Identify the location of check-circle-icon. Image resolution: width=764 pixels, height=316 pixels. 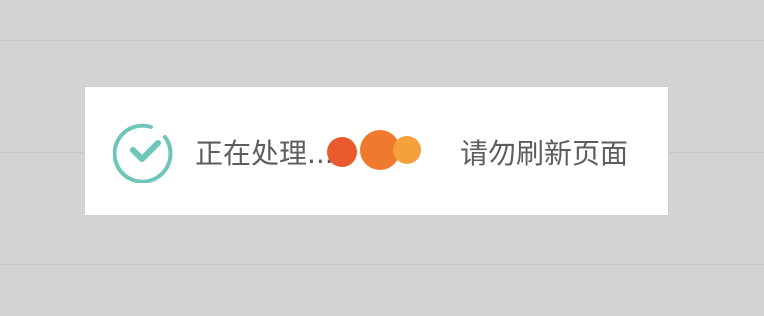
(144, 151).